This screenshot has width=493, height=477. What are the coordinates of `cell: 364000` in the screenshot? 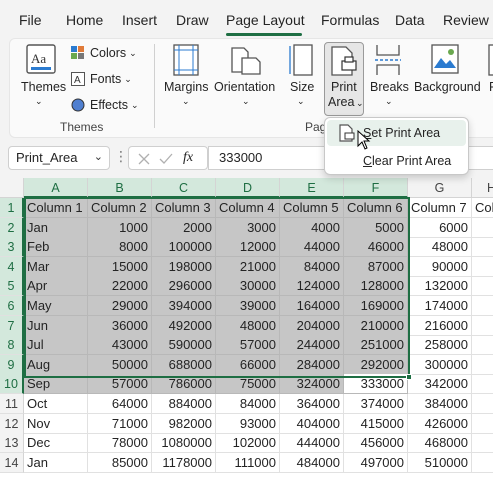 It's located at (312, 404).